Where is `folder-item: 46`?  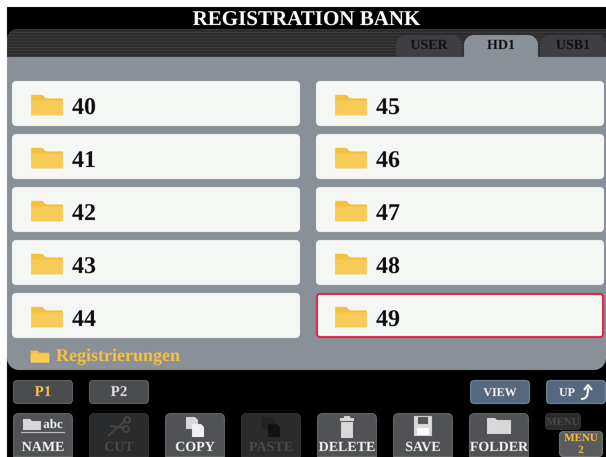
folder-item: 46 is located at coordinates (460, 156).